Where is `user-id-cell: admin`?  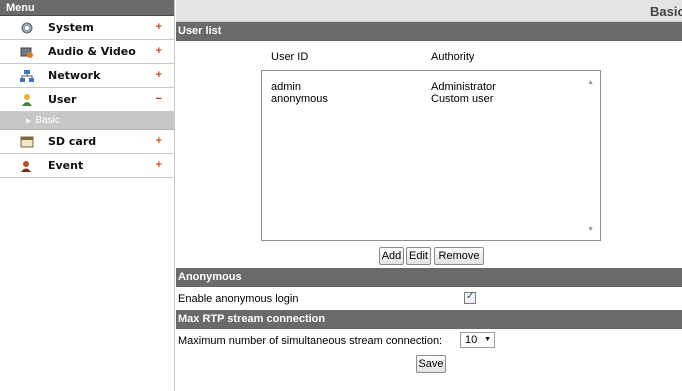 user-id-cell: admin is located at coordinates (286, 87).